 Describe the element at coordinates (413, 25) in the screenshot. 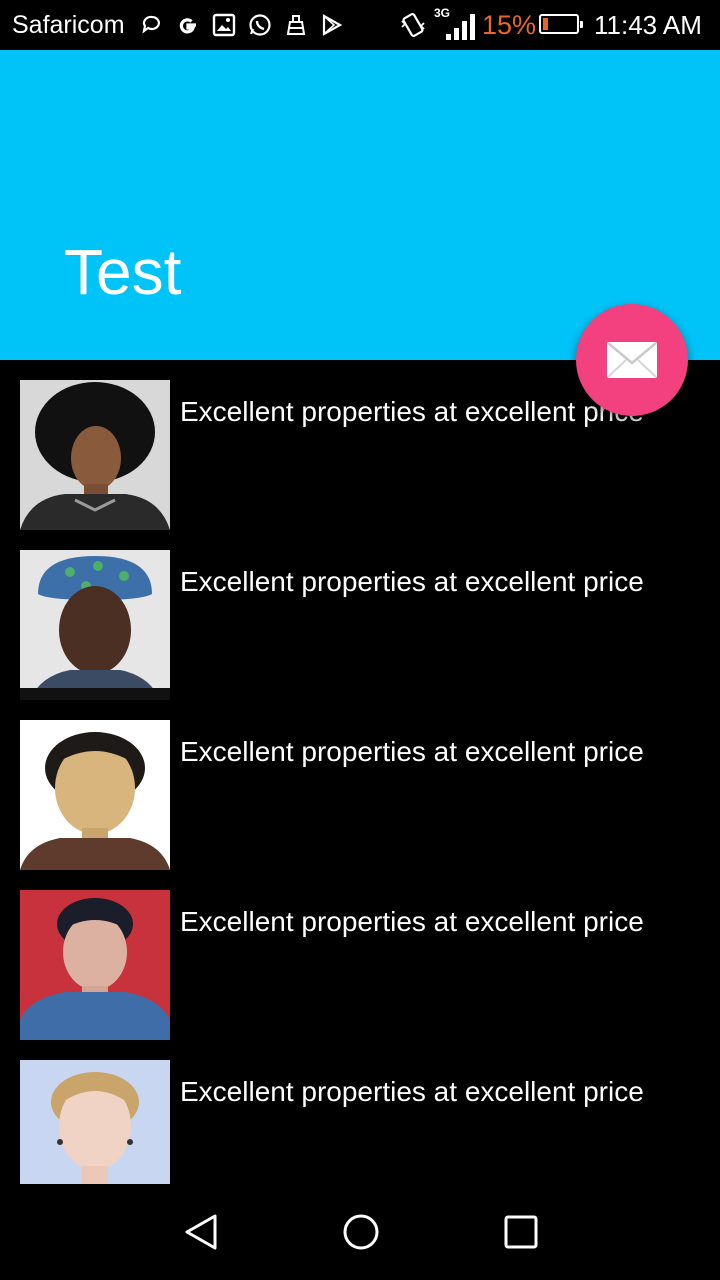

I see `vibrate-icon` at that location.